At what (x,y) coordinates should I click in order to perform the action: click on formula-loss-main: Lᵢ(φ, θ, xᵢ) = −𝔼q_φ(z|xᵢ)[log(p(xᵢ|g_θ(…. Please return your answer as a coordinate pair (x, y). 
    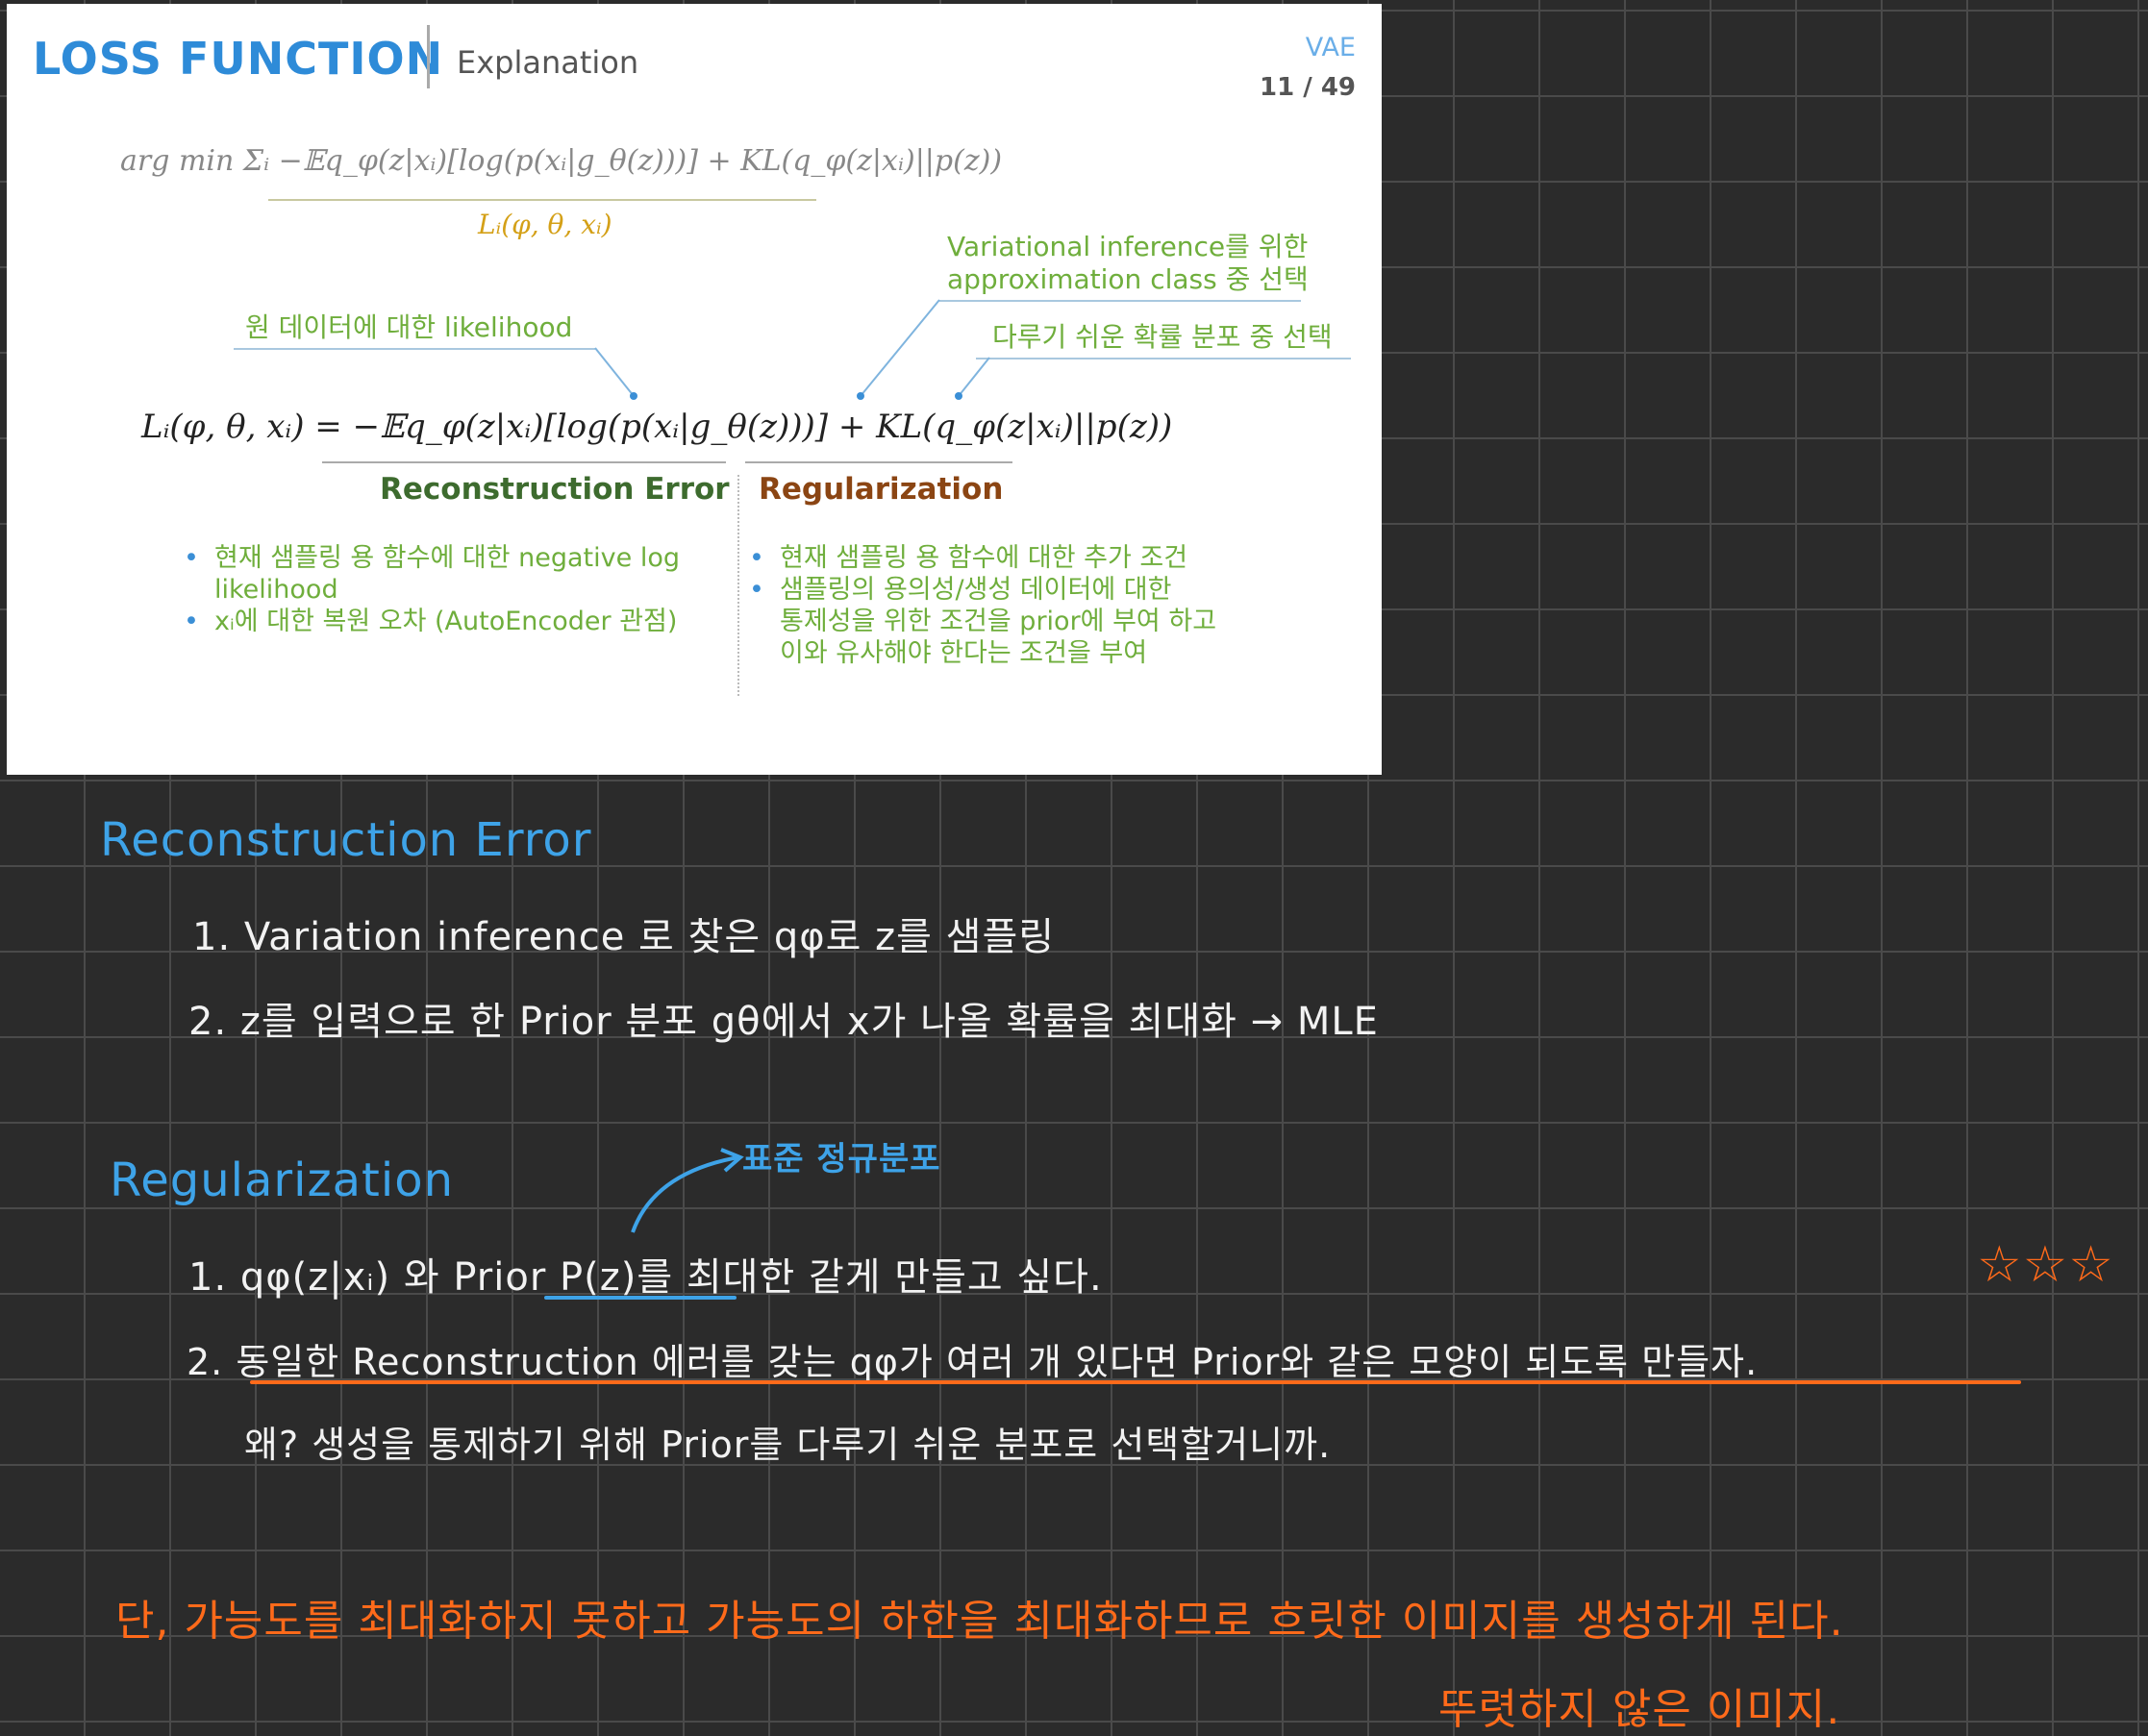
    Looking at the image, I should click on (657, 427).